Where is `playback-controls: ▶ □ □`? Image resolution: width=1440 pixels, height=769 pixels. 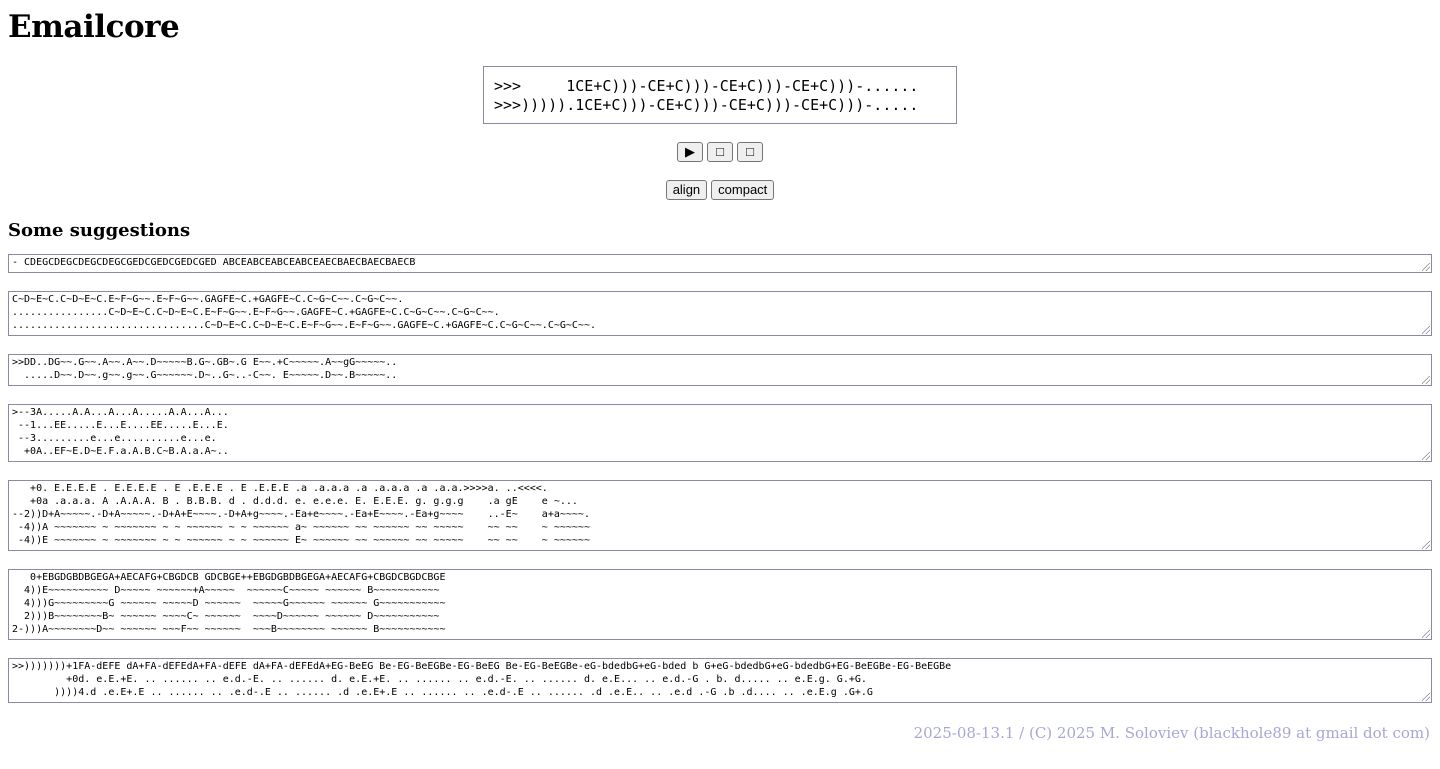
playback-controls: ▶ □ □ is located at coordinates (720, 152).